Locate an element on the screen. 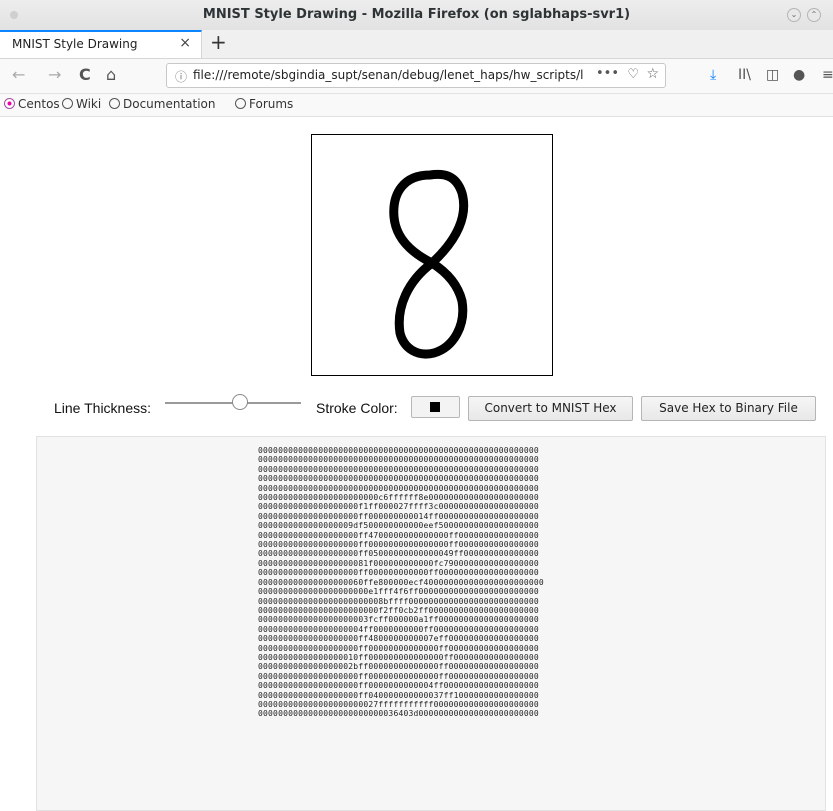 This screenshot has height=811, width=833. download-icon: ⤓ is located at coordinates (713, 75).